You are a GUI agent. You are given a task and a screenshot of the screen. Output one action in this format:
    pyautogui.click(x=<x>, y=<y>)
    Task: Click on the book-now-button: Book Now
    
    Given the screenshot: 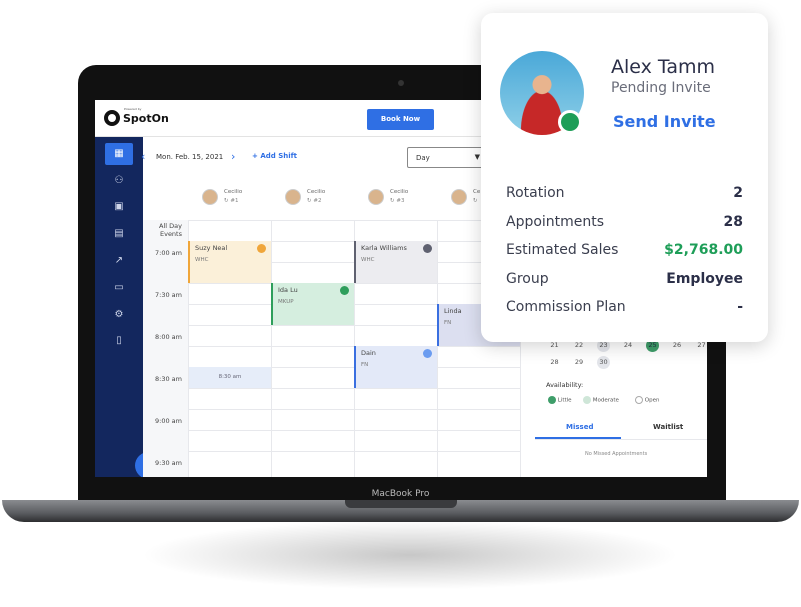 What is the action you would take?
    pyautogui.click(x=400, y=119)
    